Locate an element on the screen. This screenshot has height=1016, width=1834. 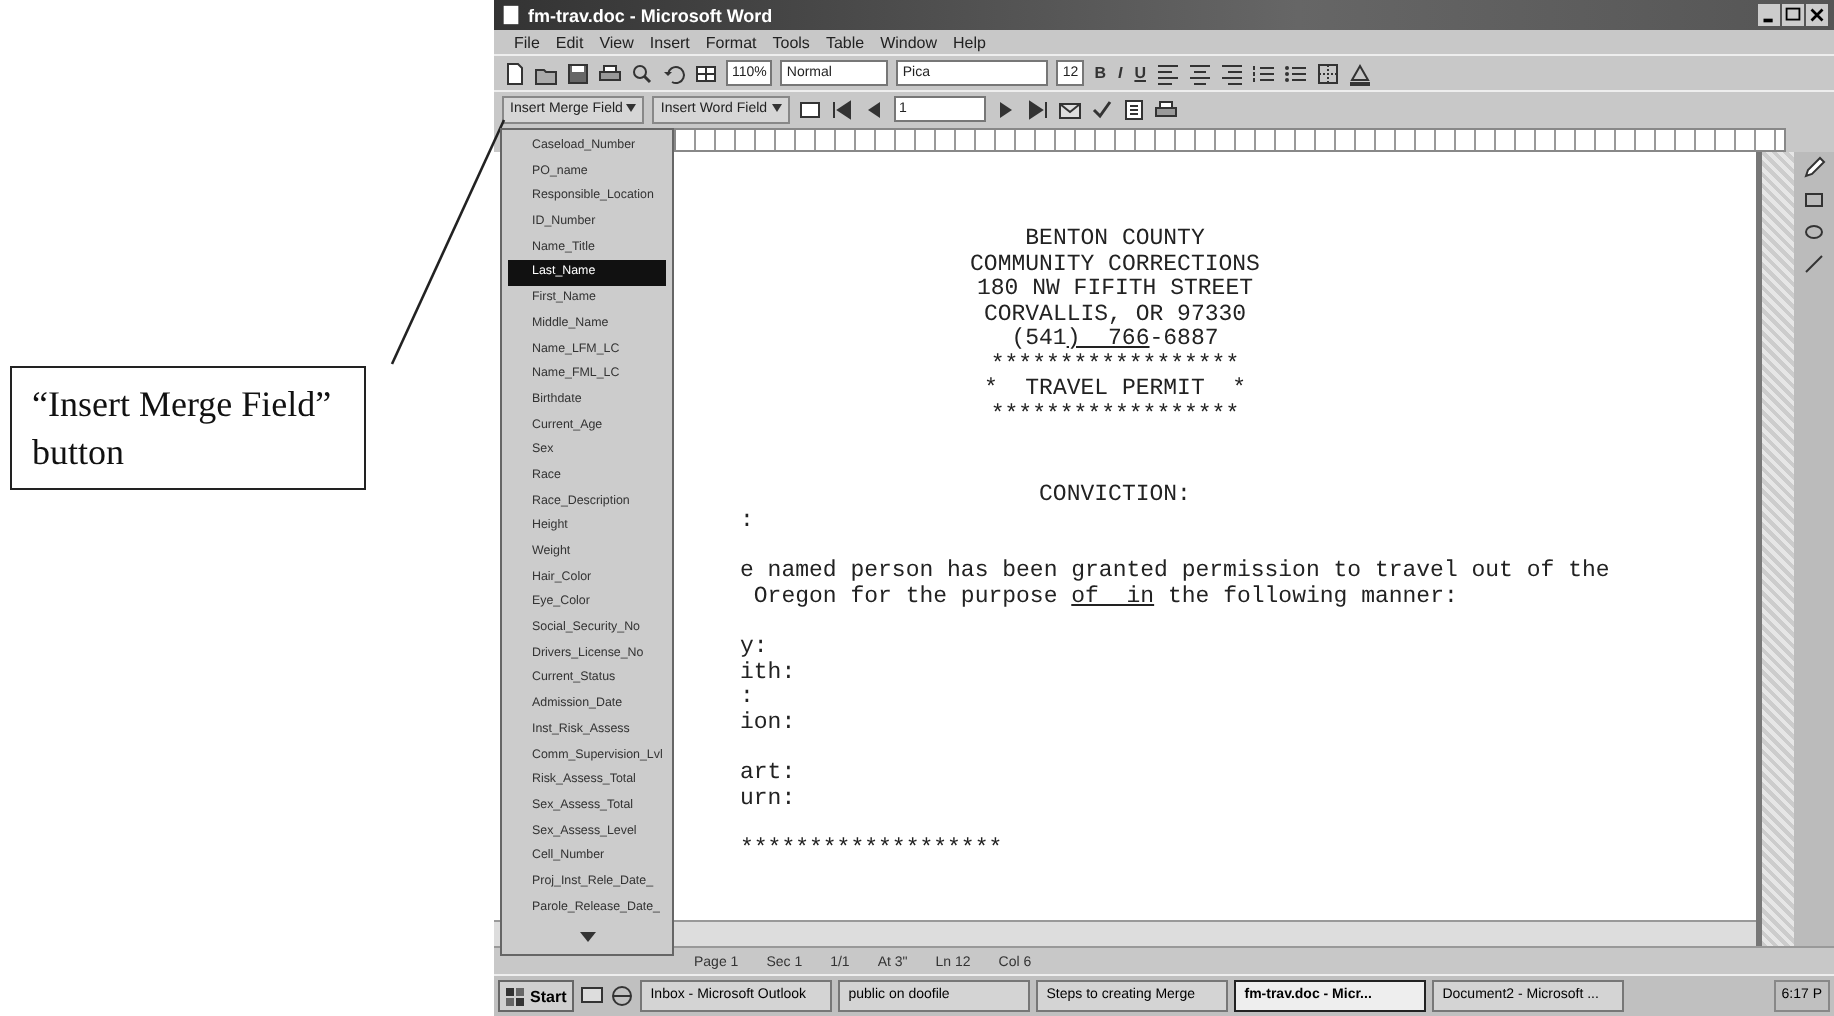
vertical-scrollbar is located at coordinates (1775, 549).